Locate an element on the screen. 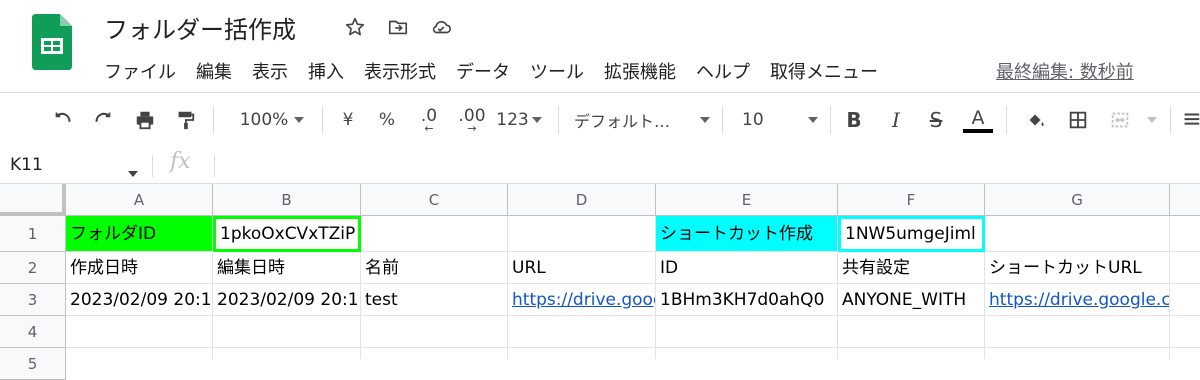 This screenshot has height=380, width=1200. row-header-1: 1 is located at coordinates (33, 234).